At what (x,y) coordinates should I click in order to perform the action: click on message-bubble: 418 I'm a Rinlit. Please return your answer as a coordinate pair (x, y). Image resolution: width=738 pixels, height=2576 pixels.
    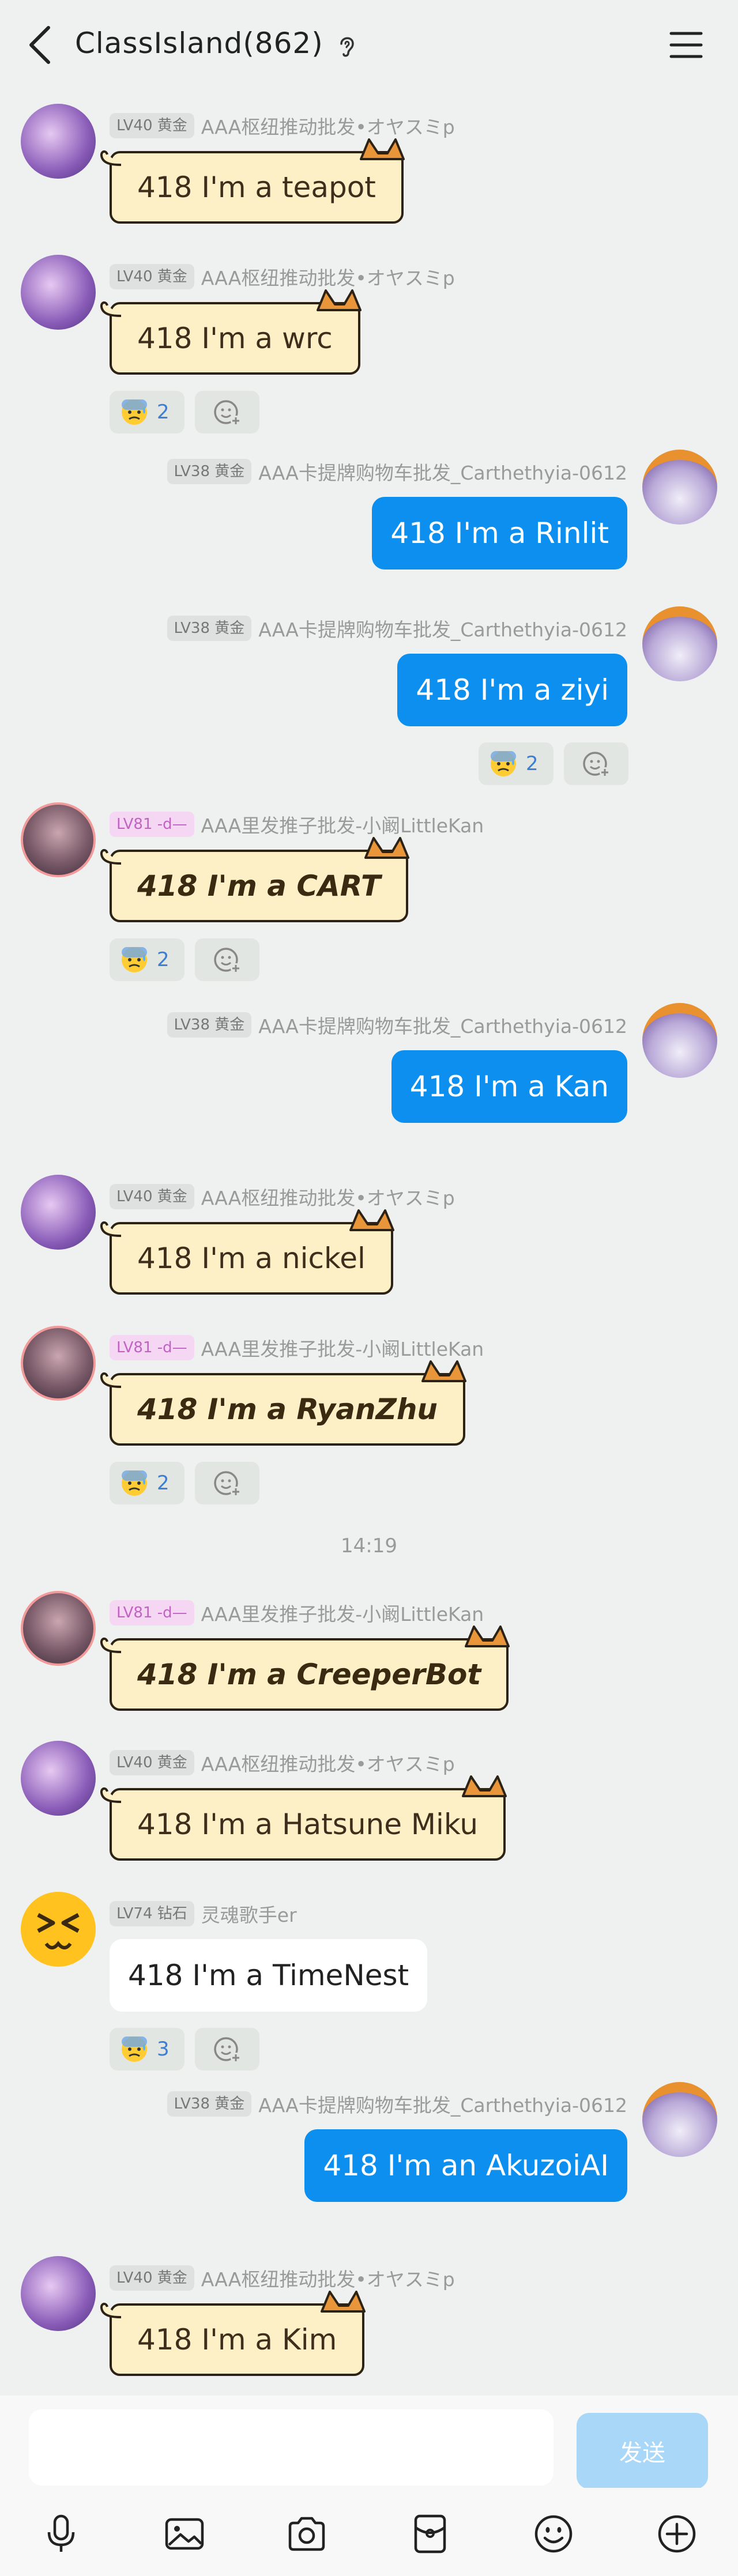
    Looking at the image, I should click on (499, 533).